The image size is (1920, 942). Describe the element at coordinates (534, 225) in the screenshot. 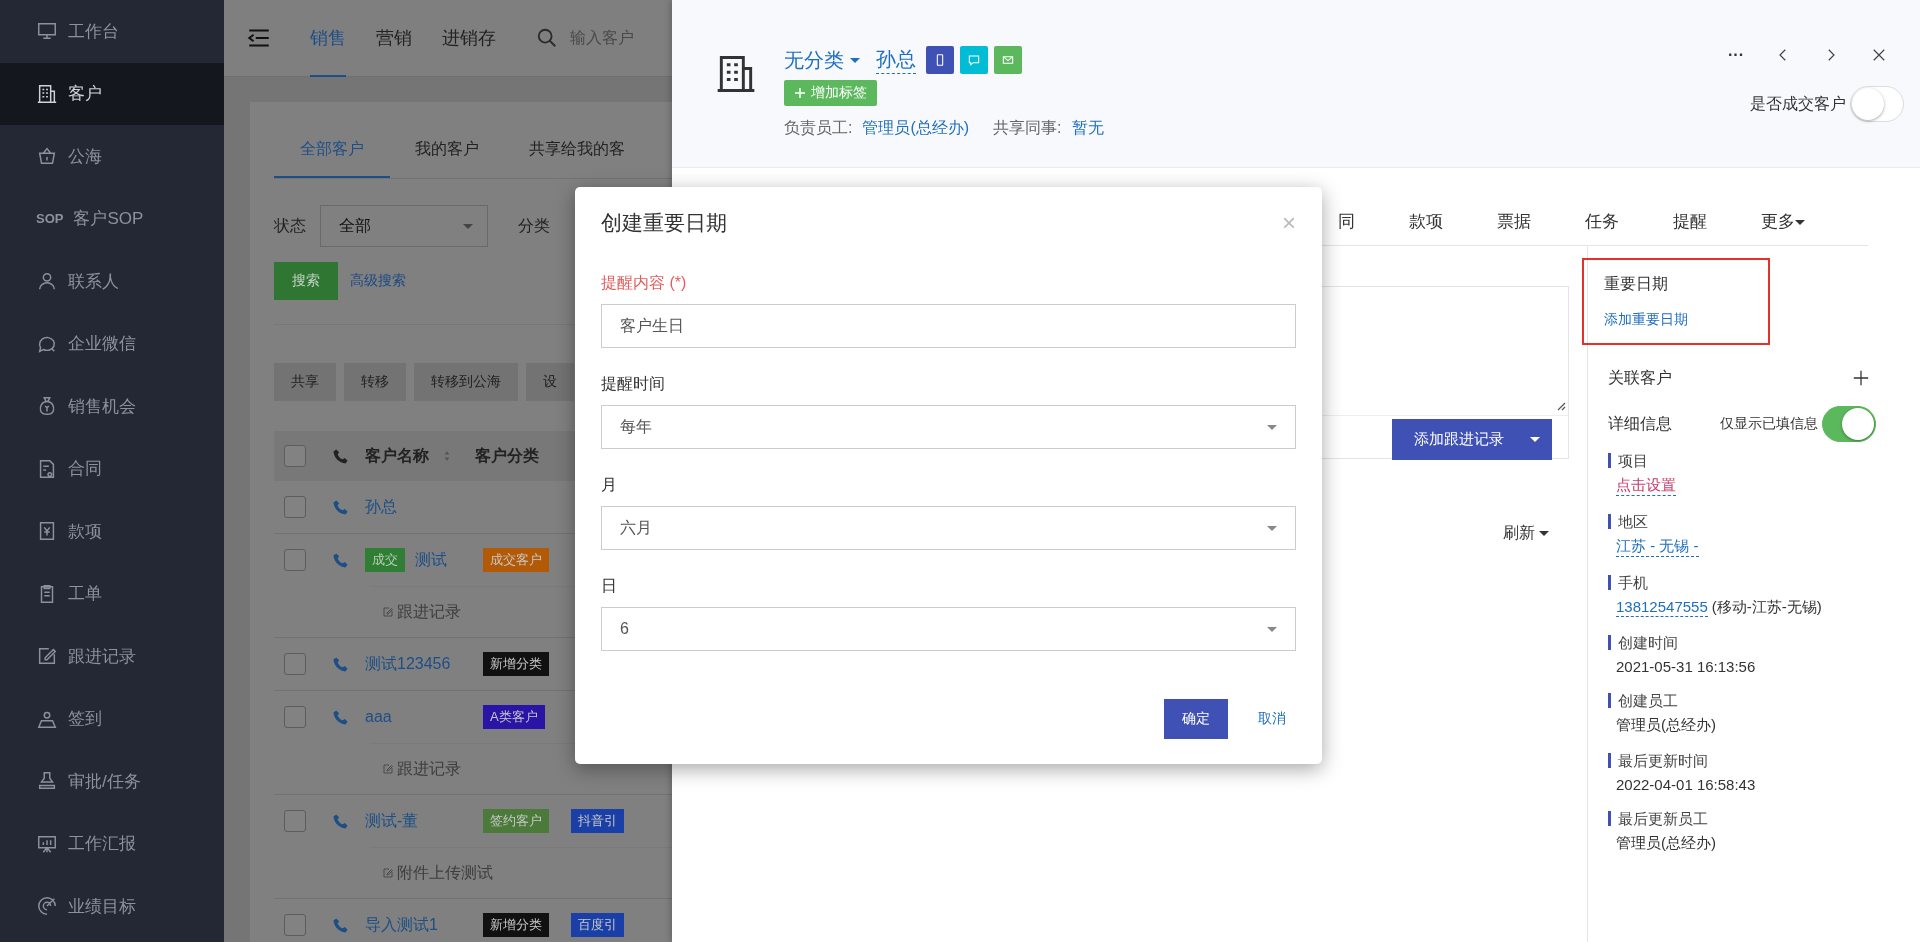

I see `filter-label: 分类` at that location.